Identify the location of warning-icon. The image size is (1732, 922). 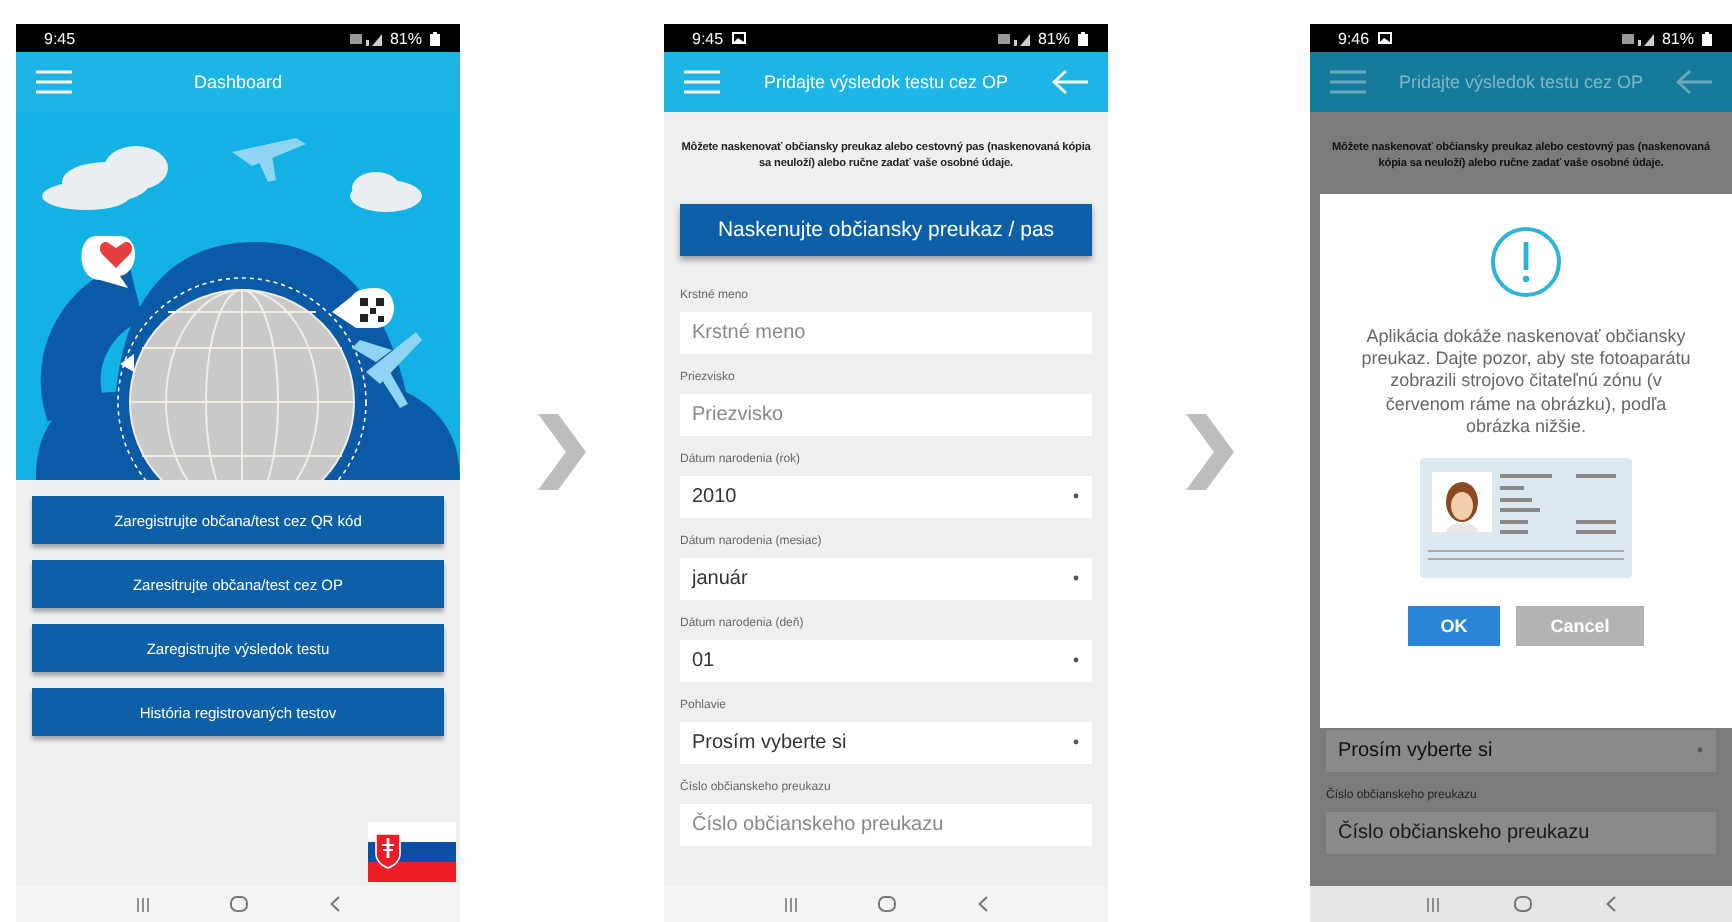
(1526, 261).